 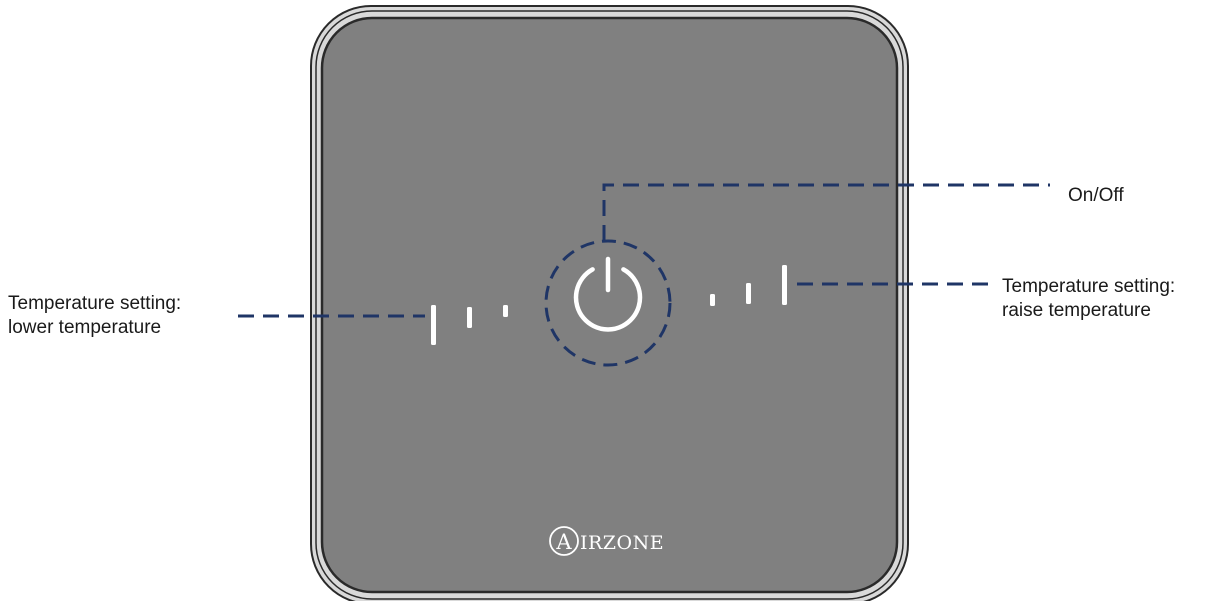 What do you see at coordinates (1089, 286) in the screenshot?
I see `raise-callout-line1: Temperature setting:` at bounding box center [1089, 286].